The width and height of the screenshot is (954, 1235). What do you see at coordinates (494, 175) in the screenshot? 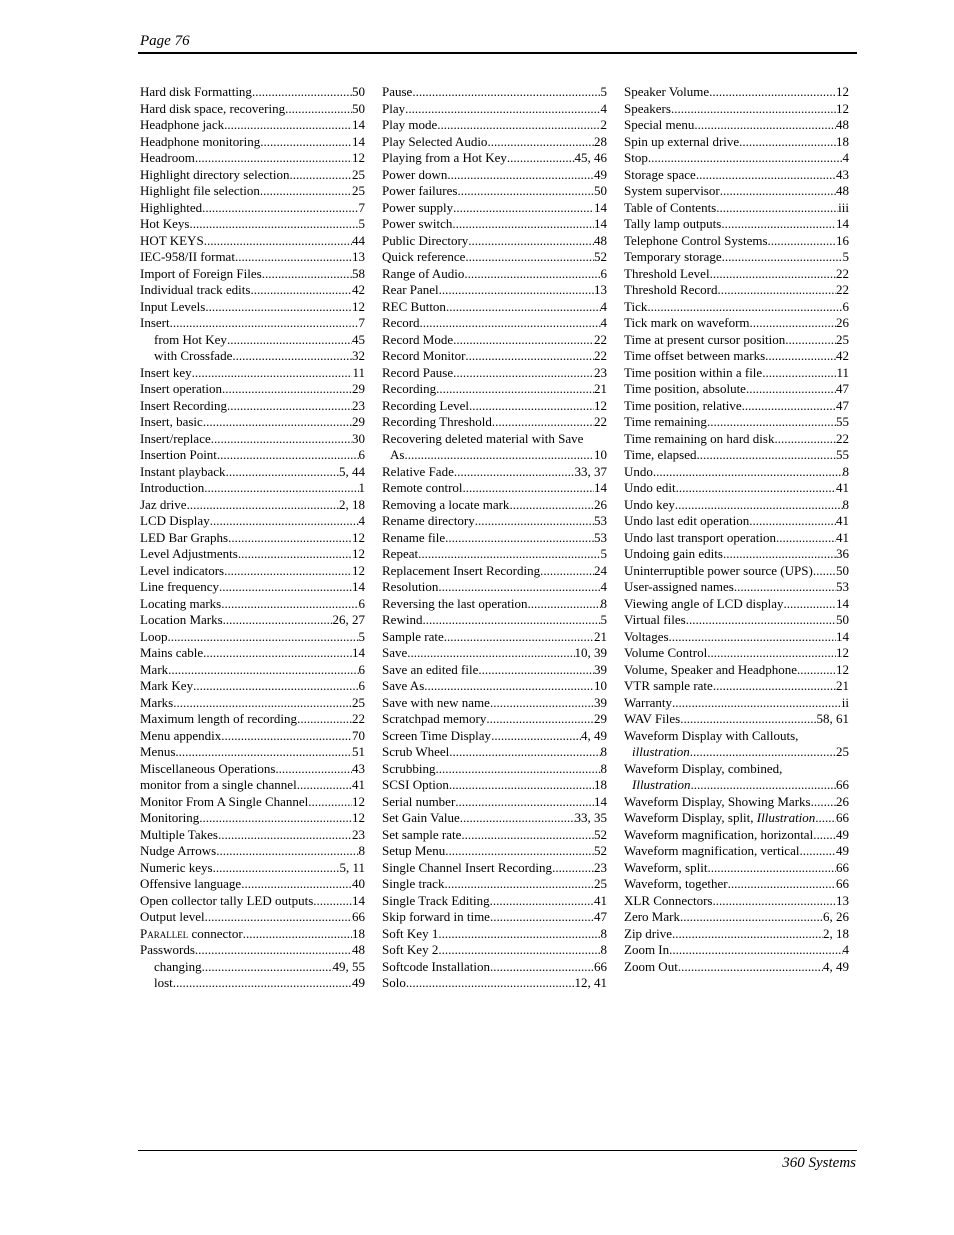
I see `index-entry: Power down 49` at bounding box center [494, 175].